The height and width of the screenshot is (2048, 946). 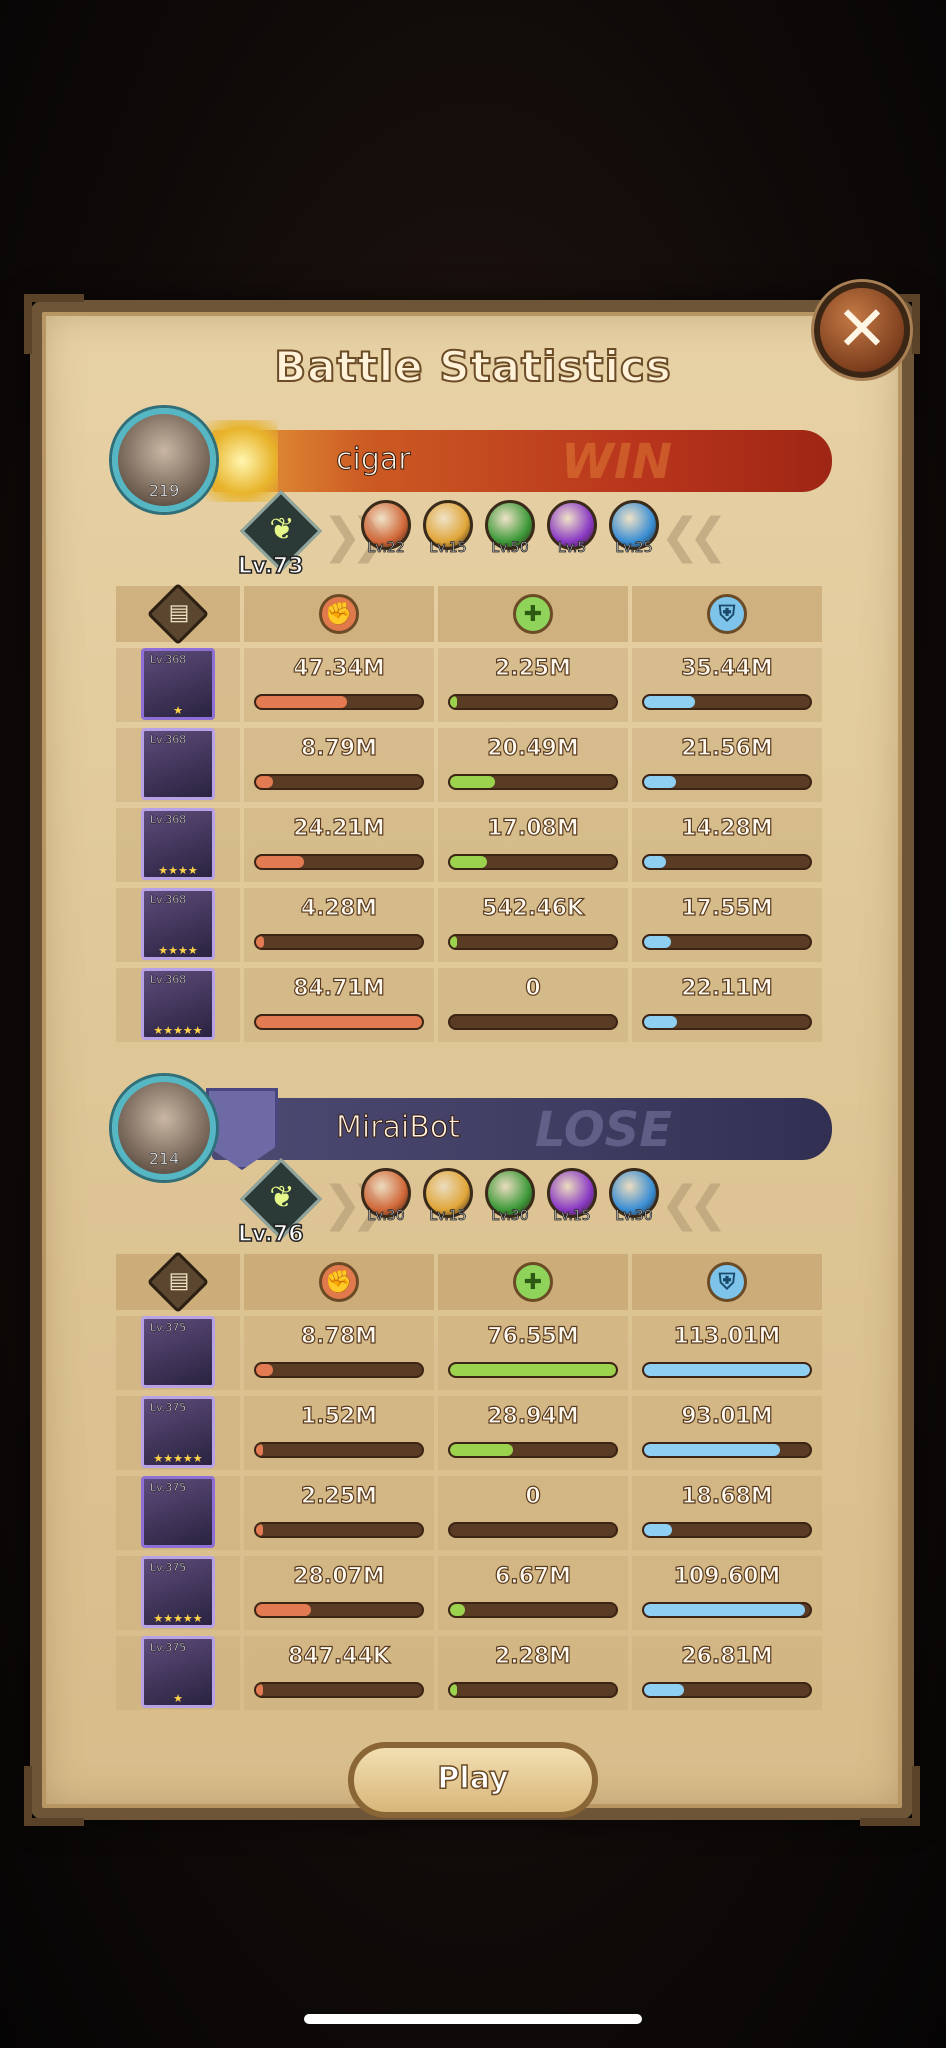 I want to click on hero-cell: Lv.368 ★★★★, so click(x=178, y=845).